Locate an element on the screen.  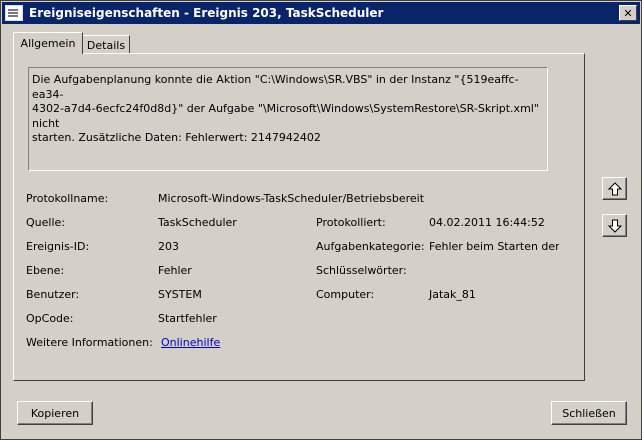
computer-value: Jatak_81 is located at coordinates (452, 294).